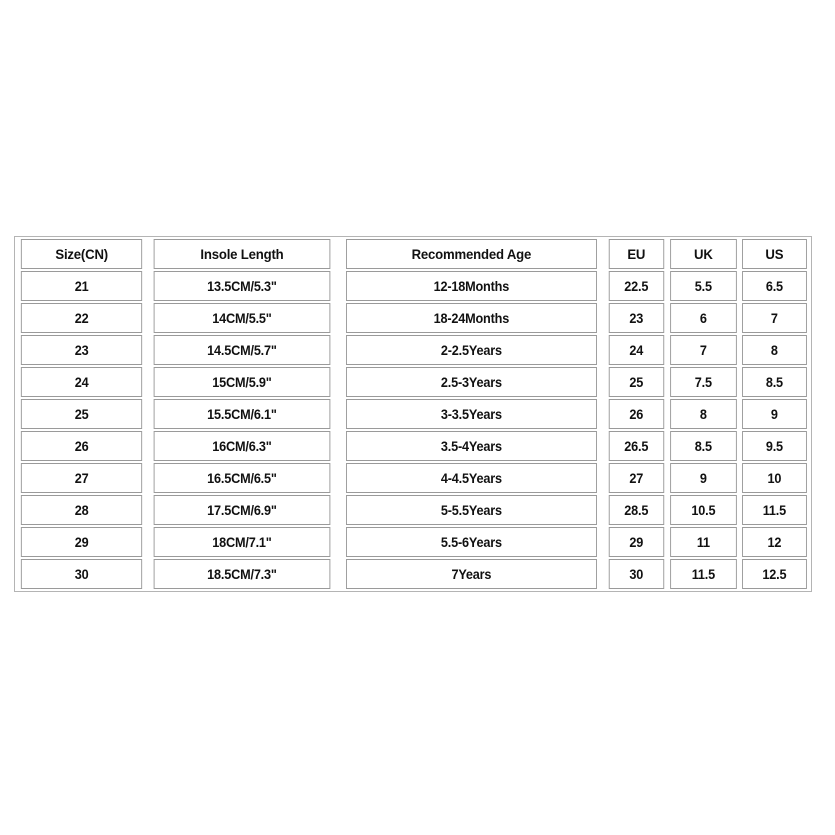 This screenshot has height=835, width=835. Describe the element at coordinates (636, 574) in the screenshot. I see `cell-eu: 30` at that location.